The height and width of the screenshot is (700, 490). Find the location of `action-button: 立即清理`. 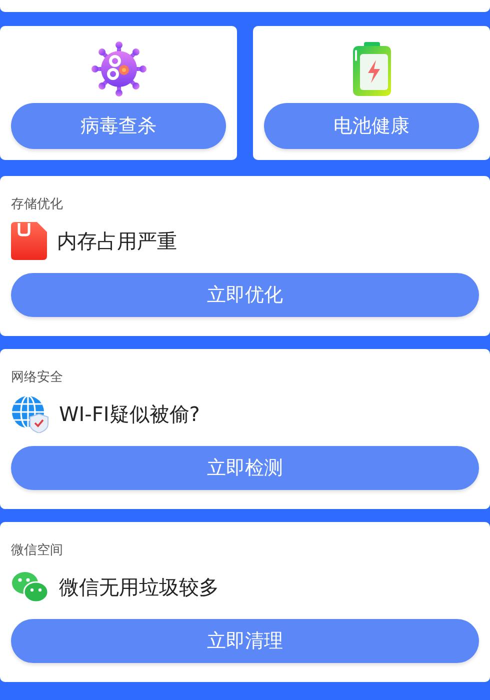

action-button: 立即清理 is located at coordinates (245, 641).